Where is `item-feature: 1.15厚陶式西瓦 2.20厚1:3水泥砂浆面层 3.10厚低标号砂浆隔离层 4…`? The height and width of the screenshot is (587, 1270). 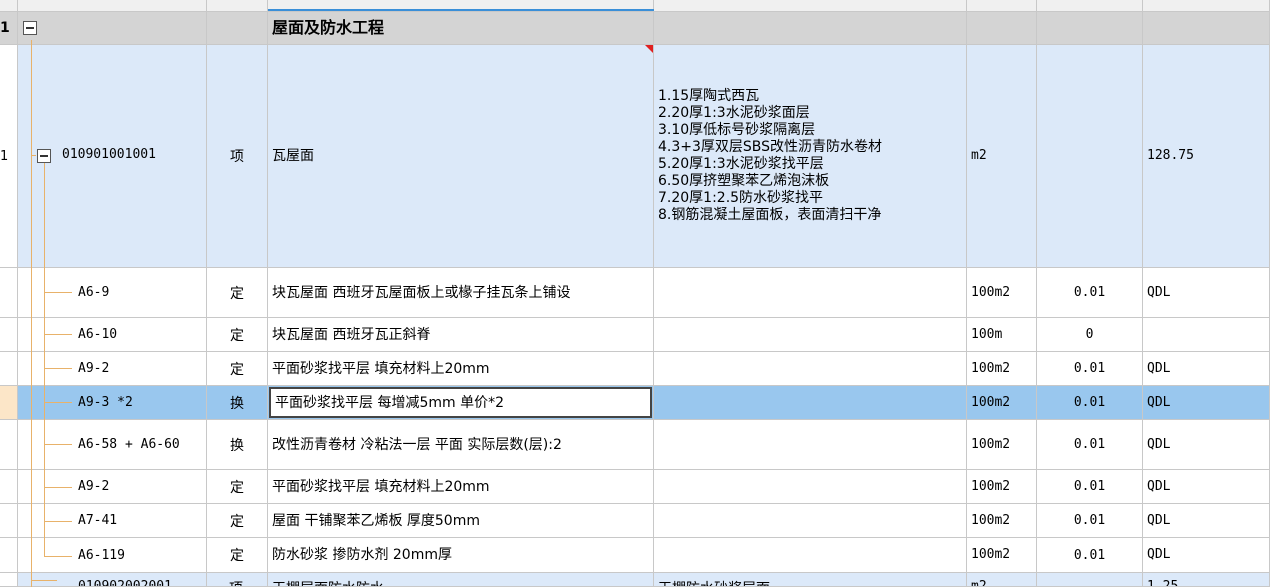 item-feature: 1.15厚陶式西瓦 2.20厚1:3水泥砂浆面层 3.10厚低标号砂浆隔离层 4… is located at coordinates (770, 155).